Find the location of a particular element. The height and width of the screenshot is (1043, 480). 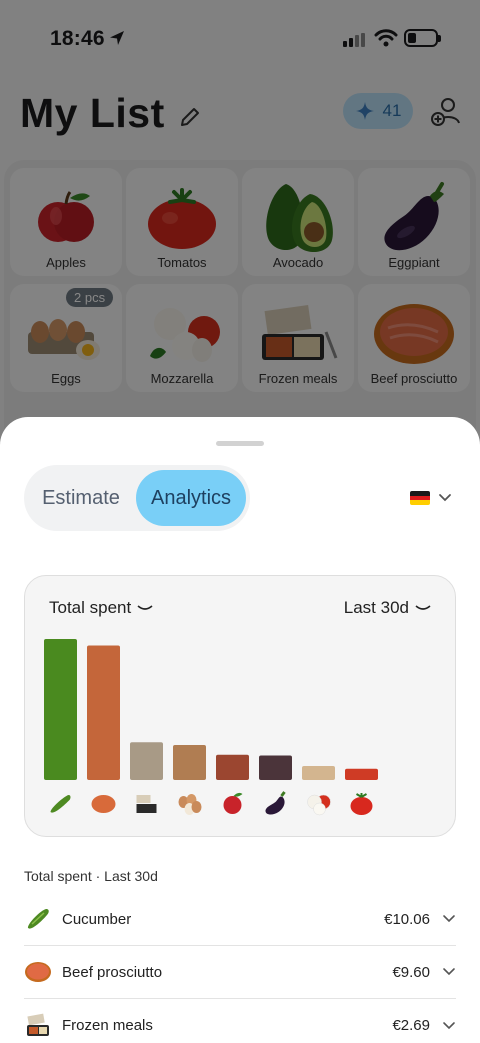

spending-row-beef-prosciutto: Beef prosciutto €9.60 is located at coordinates (240, 972).